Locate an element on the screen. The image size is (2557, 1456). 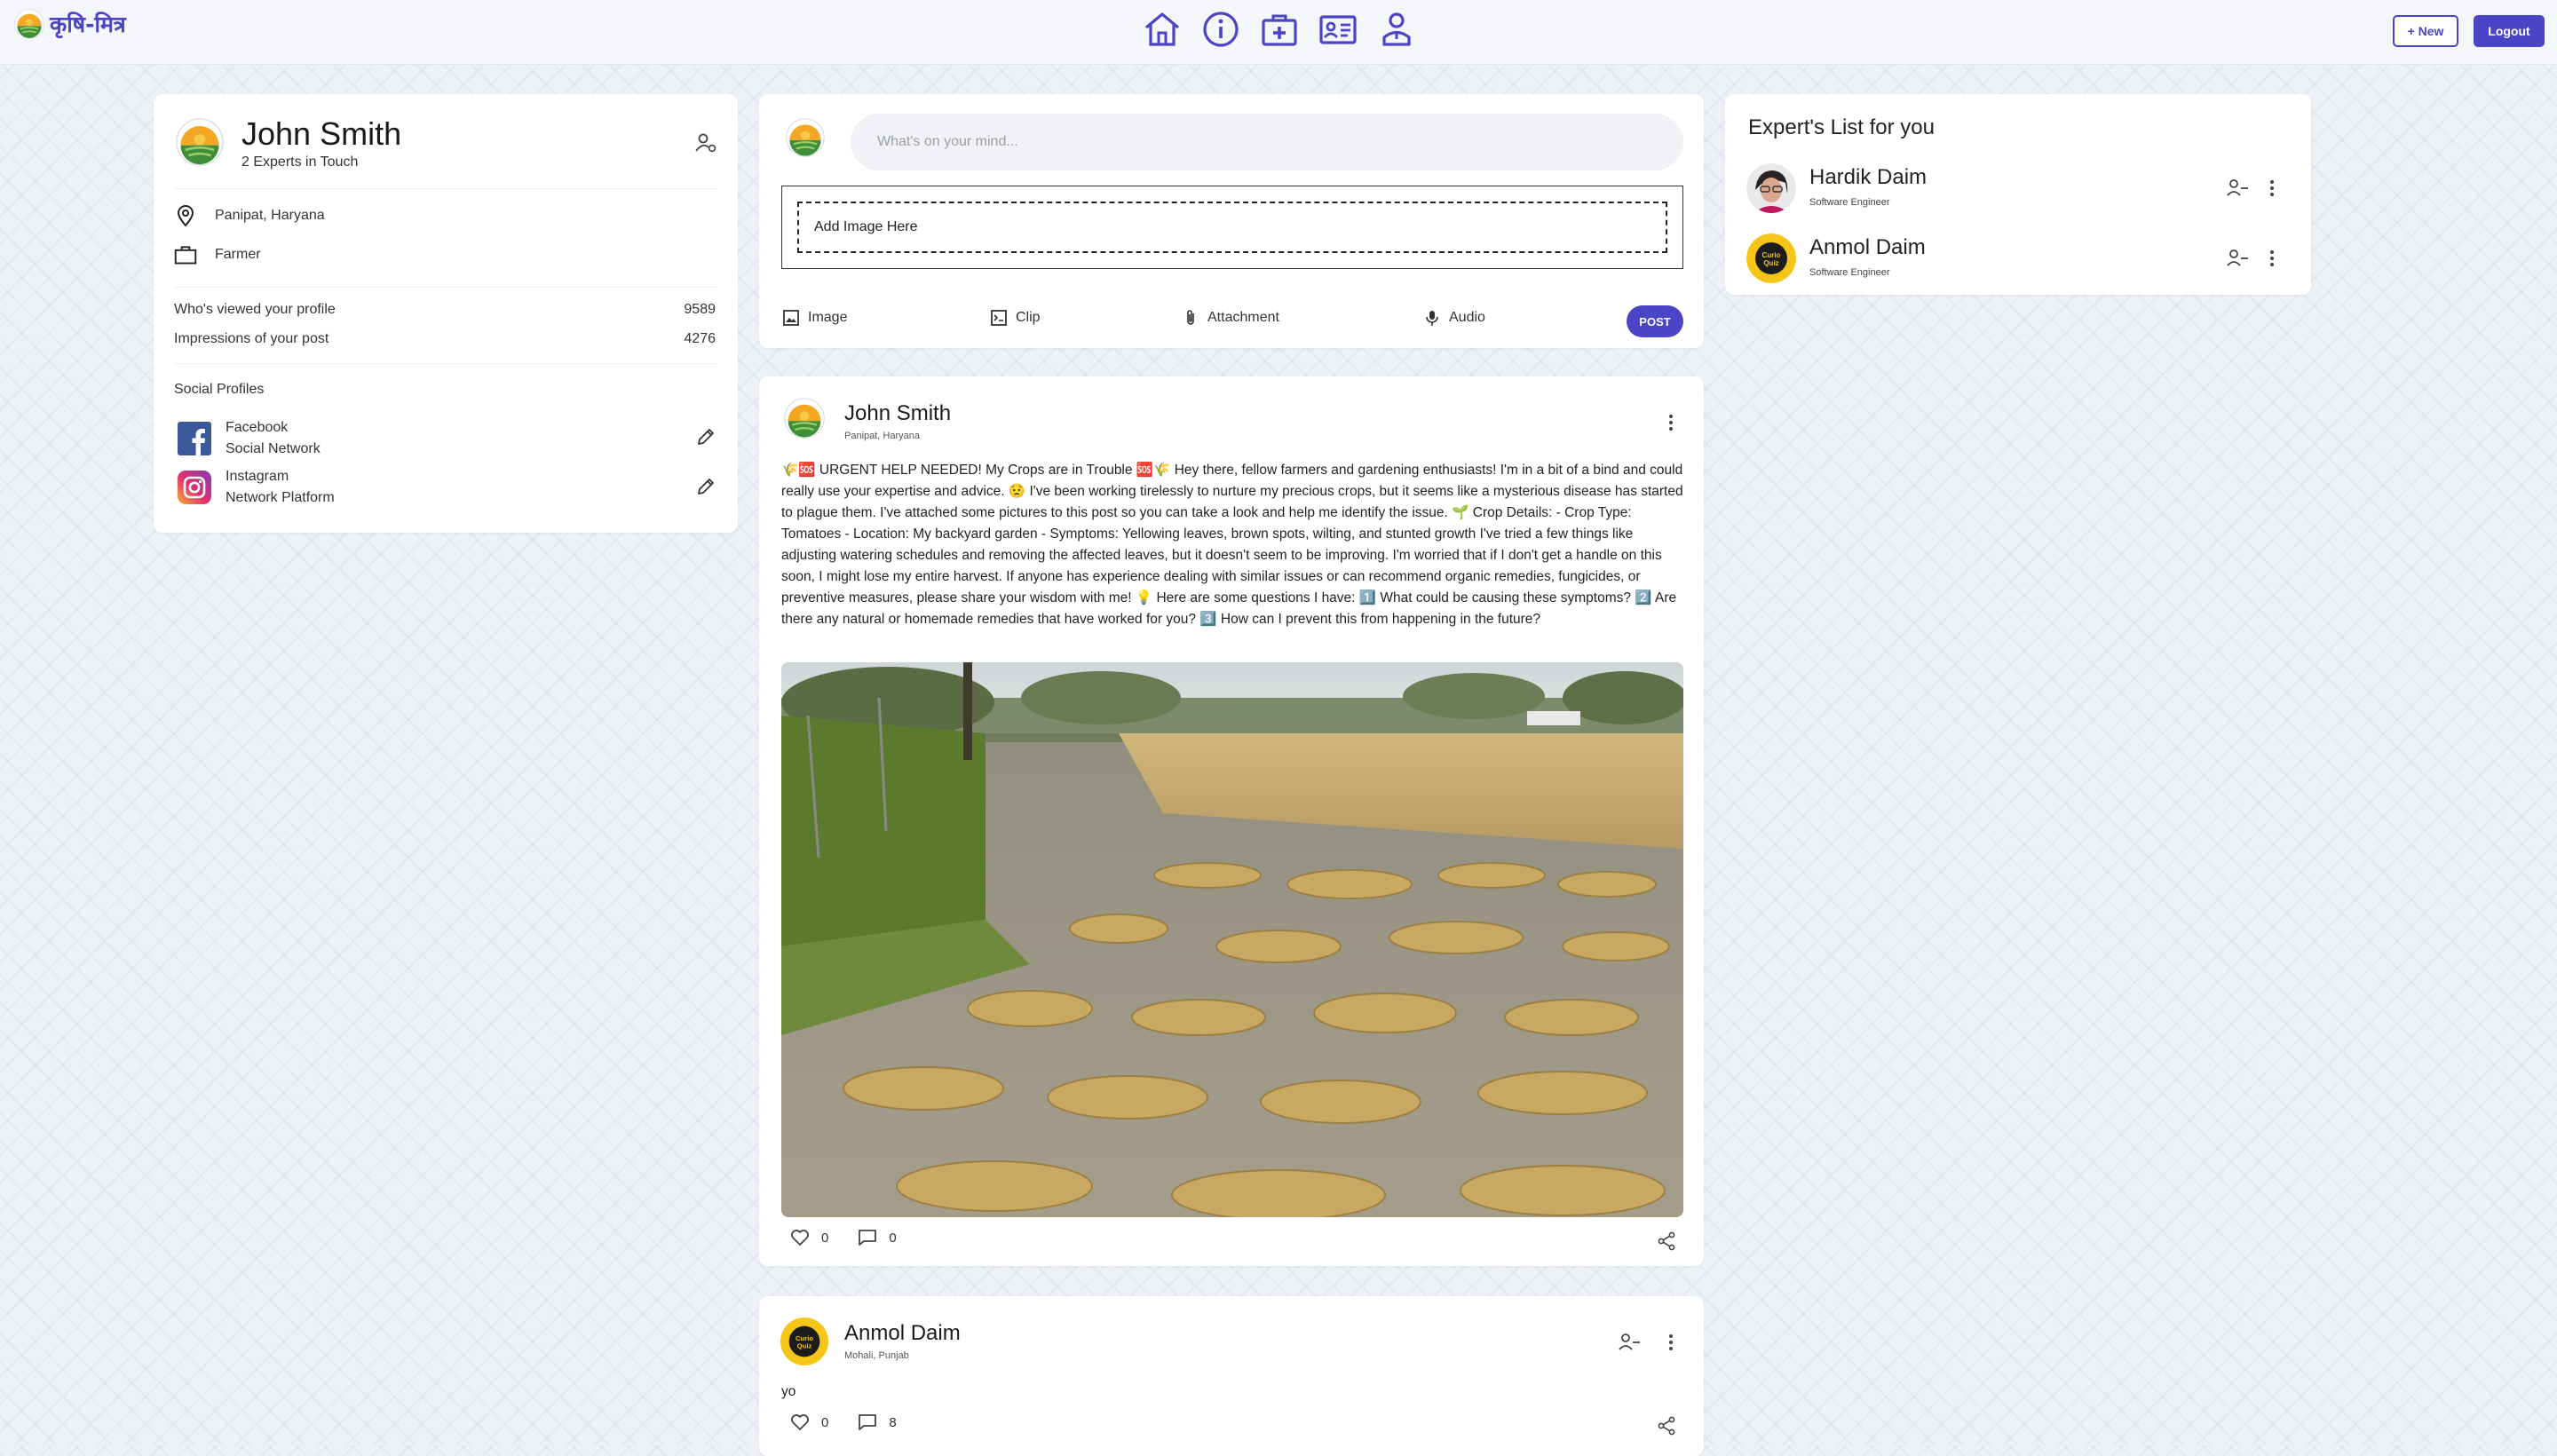
post-input is located at coordinates (1267, 142).